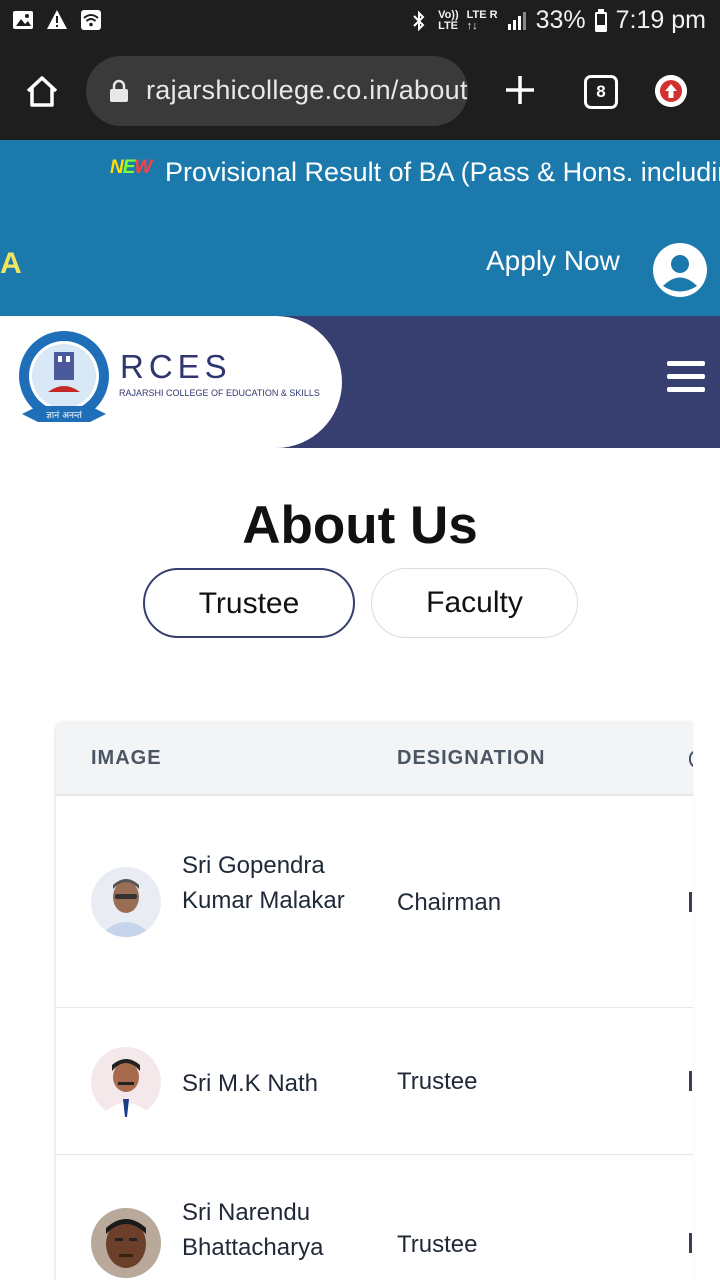 This screenshot has height=1280, width=720. I want to click on address-bar: rajarshicollege.co.in/about, so click(277, 91).